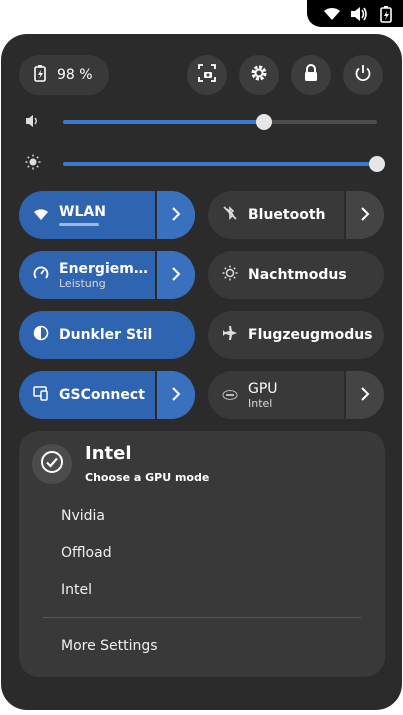 This screenshot has width=403, height=715. What do you see at coordinates (287, 215) in the screenshot?
I see `bluetooth-label: Bluetooth` at bounding box center [287, 215].